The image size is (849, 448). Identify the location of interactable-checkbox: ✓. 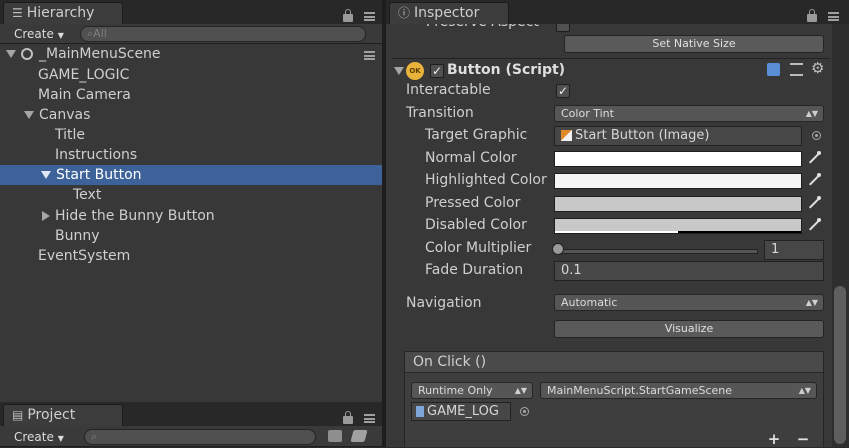
(563, 91).